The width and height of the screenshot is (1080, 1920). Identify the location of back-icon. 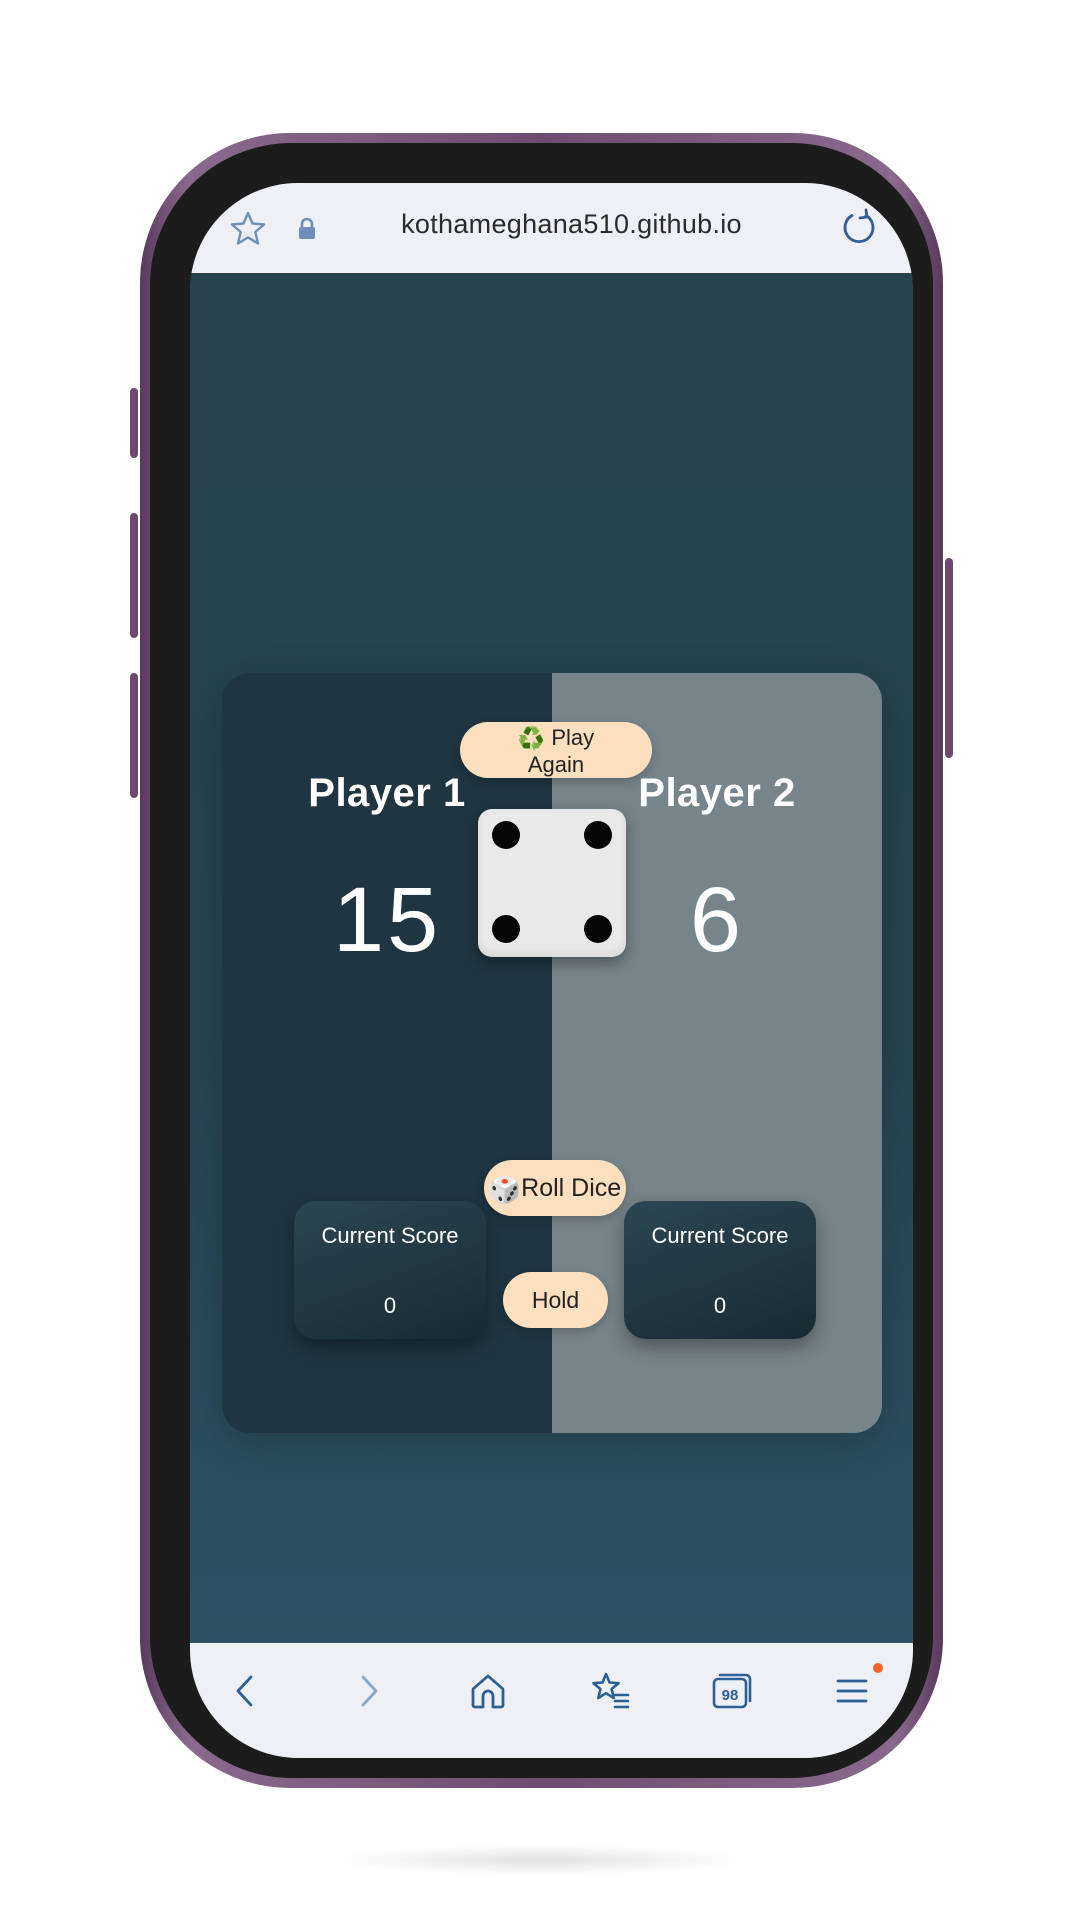
(246, 1691).